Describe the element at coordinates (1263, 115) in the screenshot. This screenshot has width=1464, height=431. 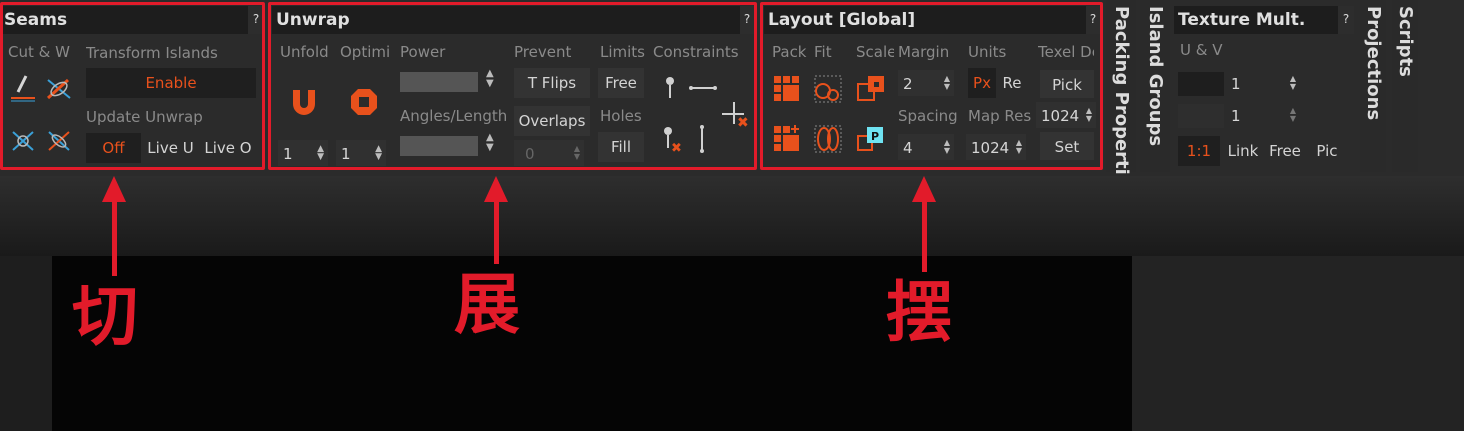
I see `v-multiplier-spinner: 1 ▲ ▼` at that location.